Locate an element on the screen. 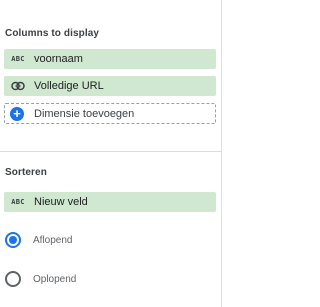 The height and width of the screenshot is (307, 320). link-icon is located at coordinates (18, 86).